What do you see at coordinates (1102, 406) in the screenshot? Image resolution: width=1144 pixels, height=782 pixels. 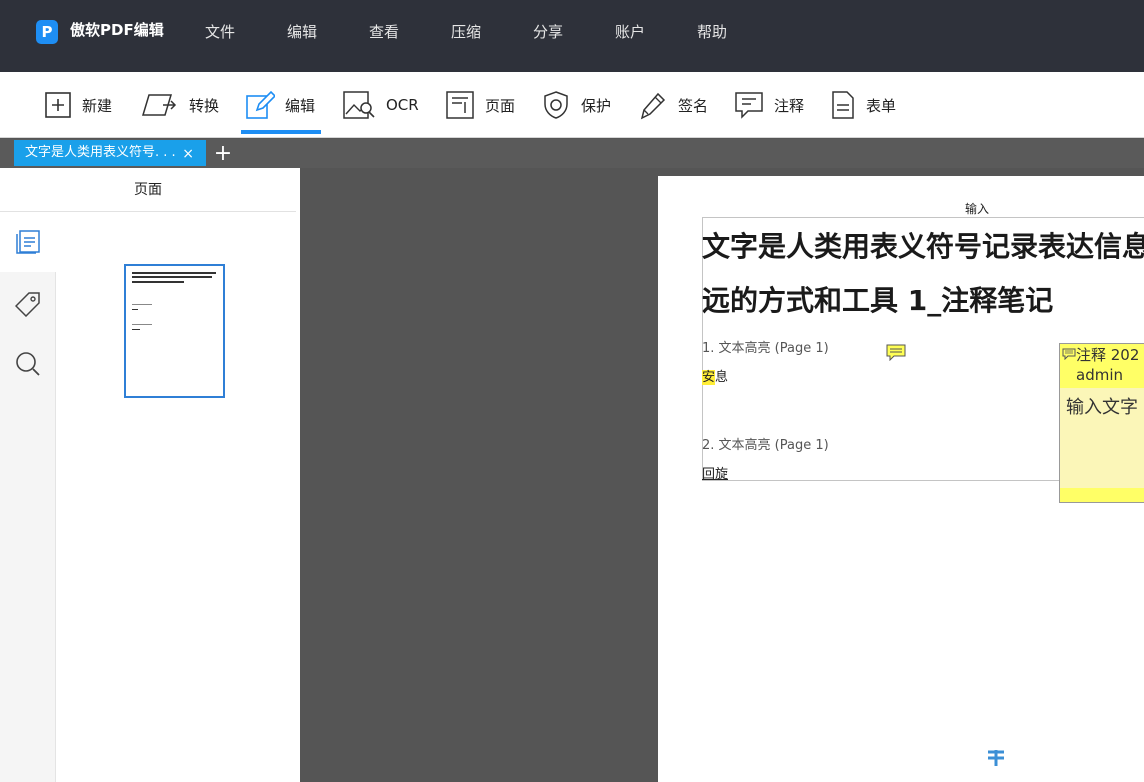 I see `comment-popup-input: 输入文字` at bounding box center [1102, 406].